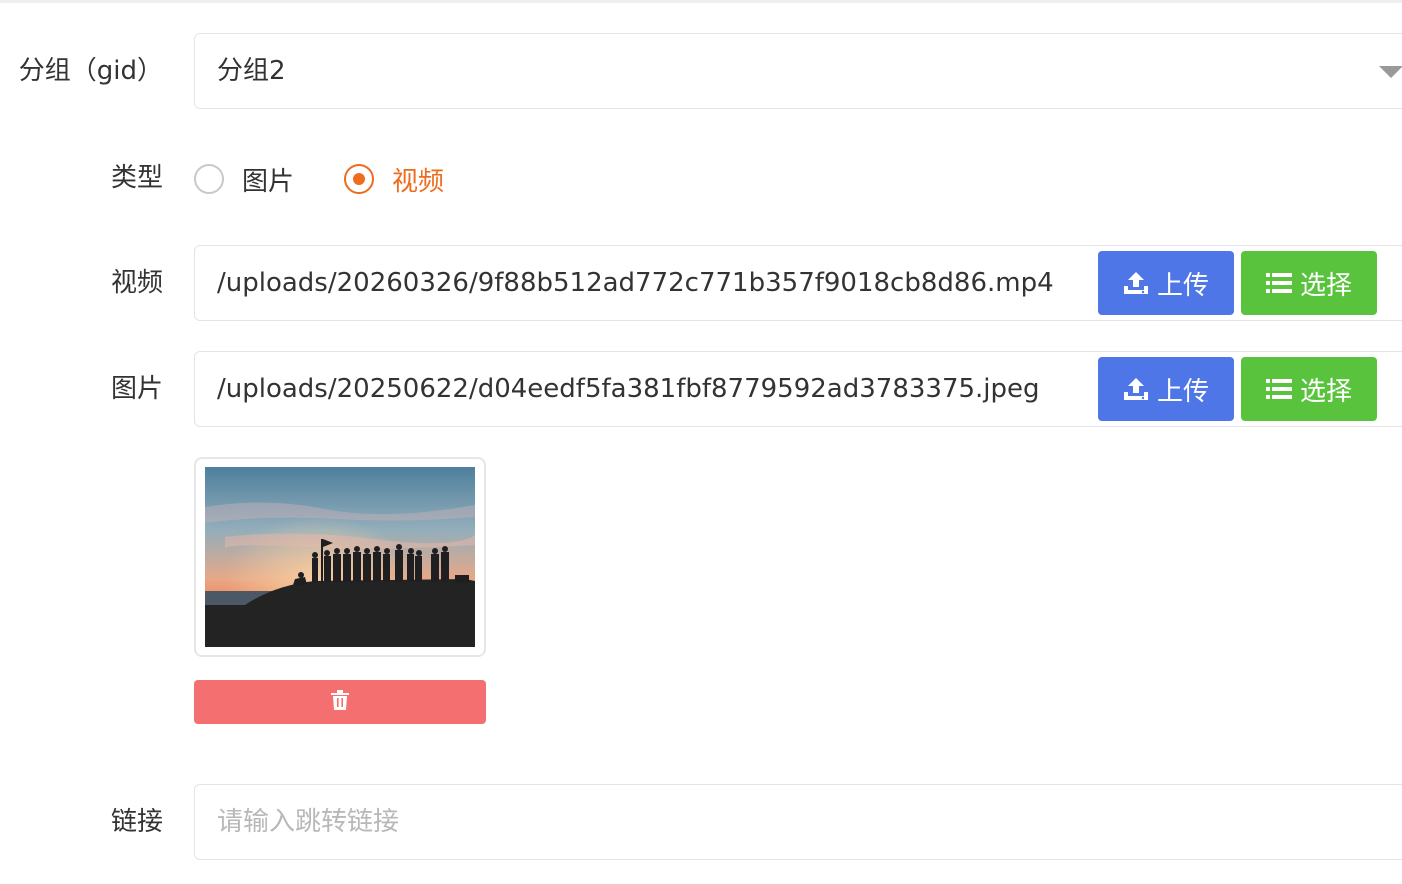  I want to click on group-label: 分组（gid）, so click(90, 71).